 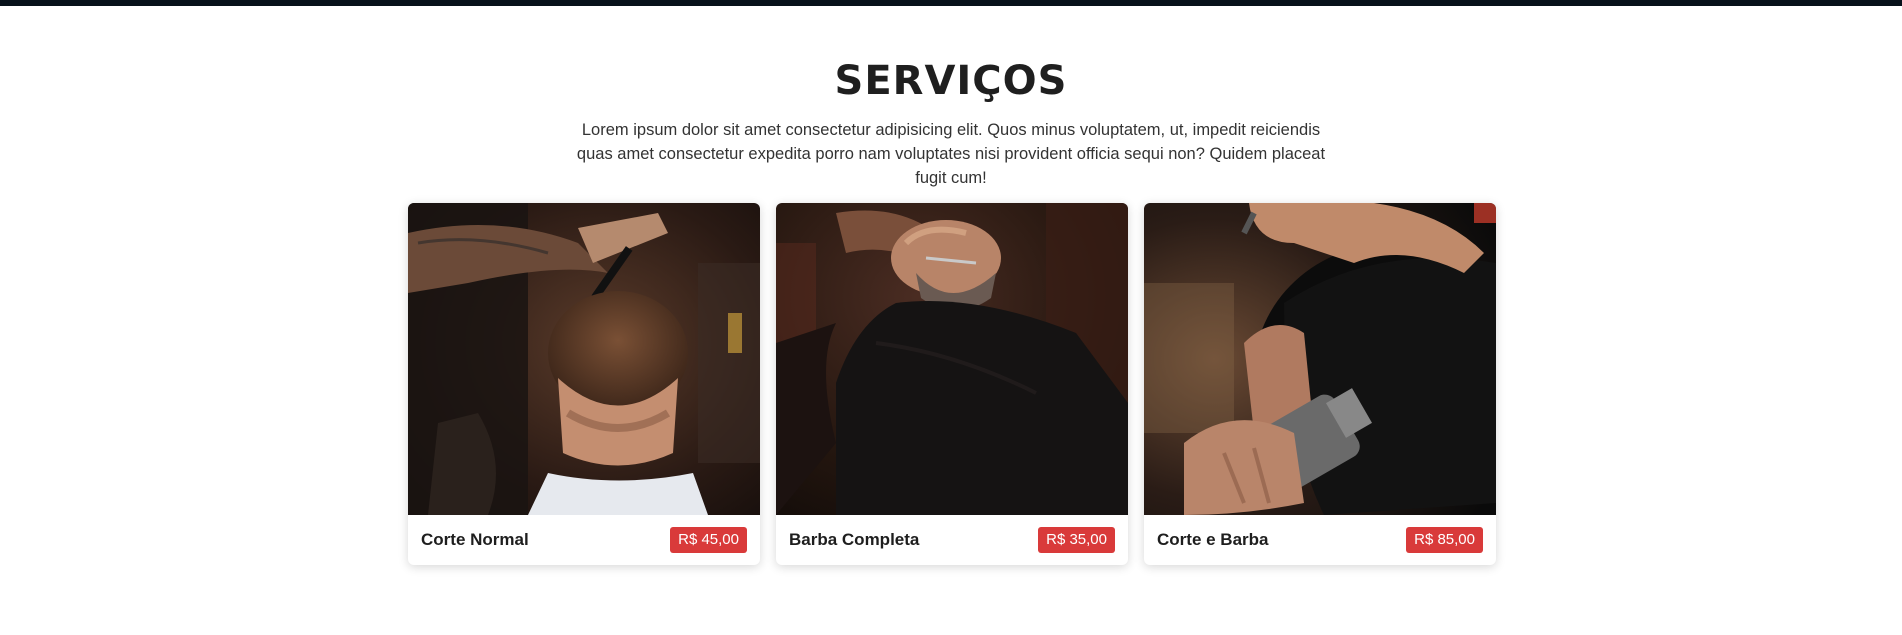 I want to click on price-badge: R$ 35,00, so click(x=1076, y=540).